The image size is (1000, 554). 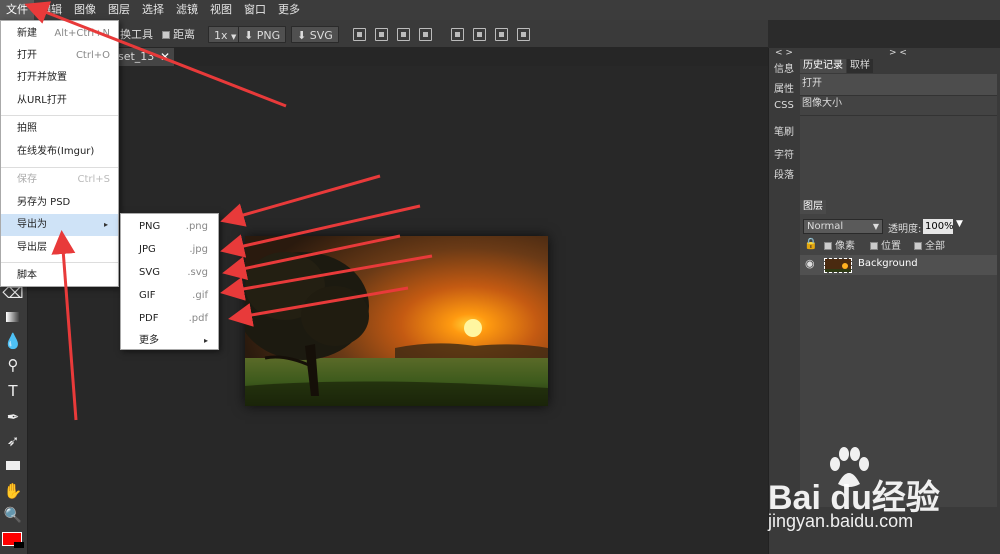 What do you see at coordinates (197, 272) in the screenshot?
I see `extension-label: .svg` at bounding box center [197, 272].